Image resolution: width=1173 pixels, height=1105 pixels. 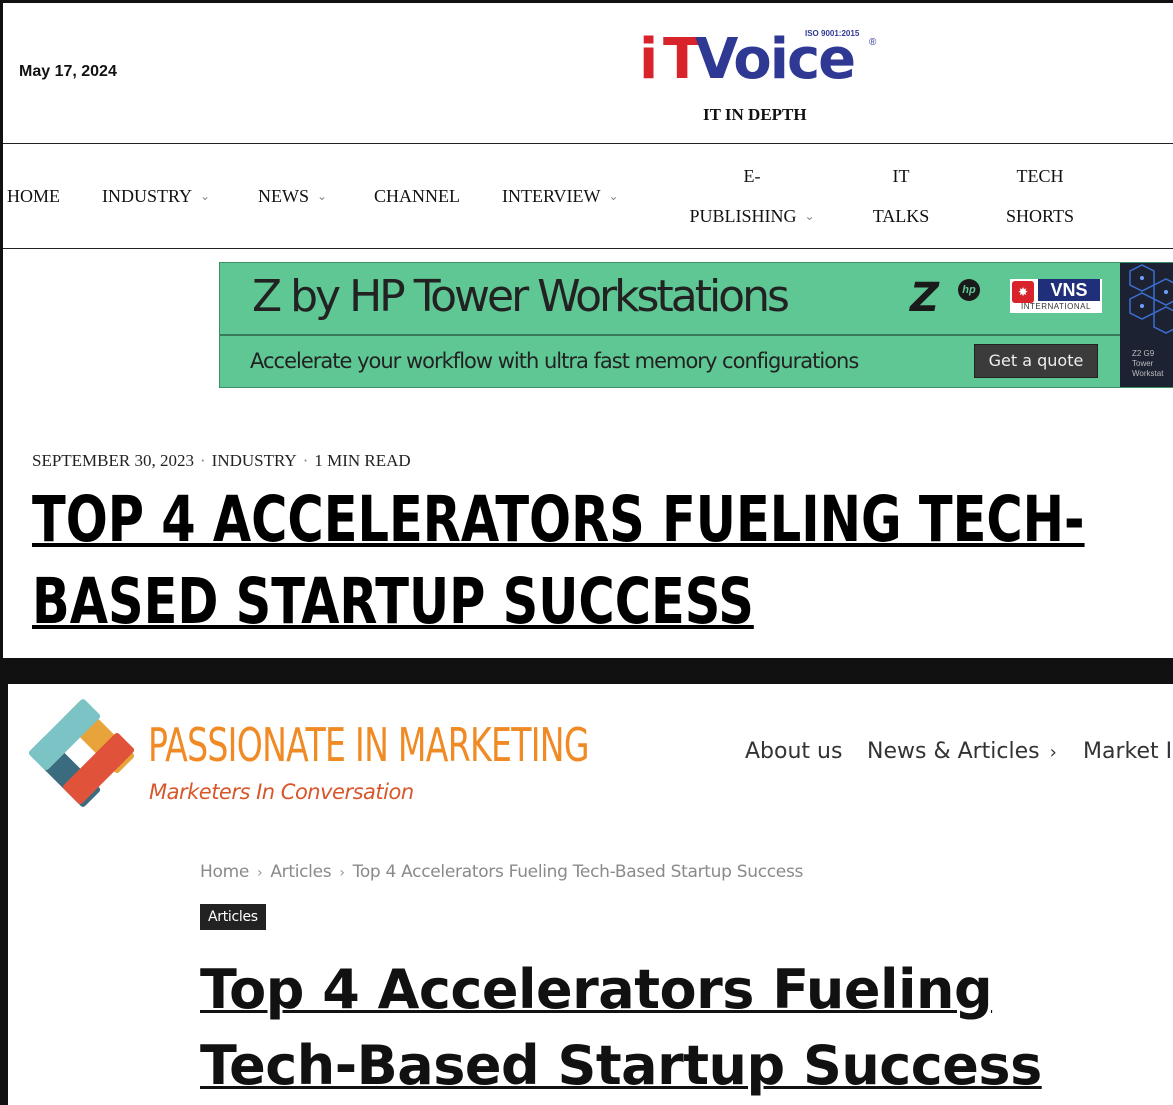 What do you see at coordinates (147, 196) in the screenshot?
I see `nav-industry-label: INDUSTRY` at bounding box center [147, 196].